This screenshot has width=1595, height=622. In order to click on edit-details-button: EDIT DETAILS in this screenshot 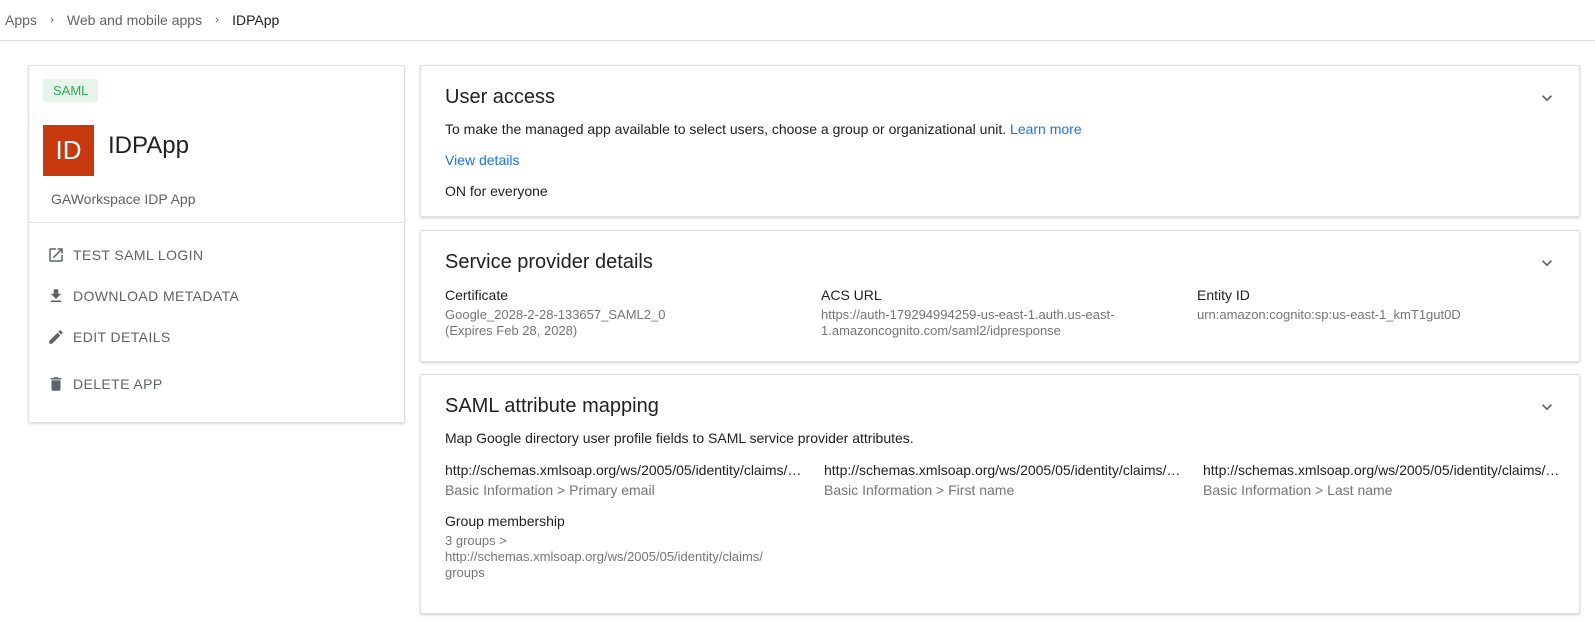, I will do `click(109, 337)`.